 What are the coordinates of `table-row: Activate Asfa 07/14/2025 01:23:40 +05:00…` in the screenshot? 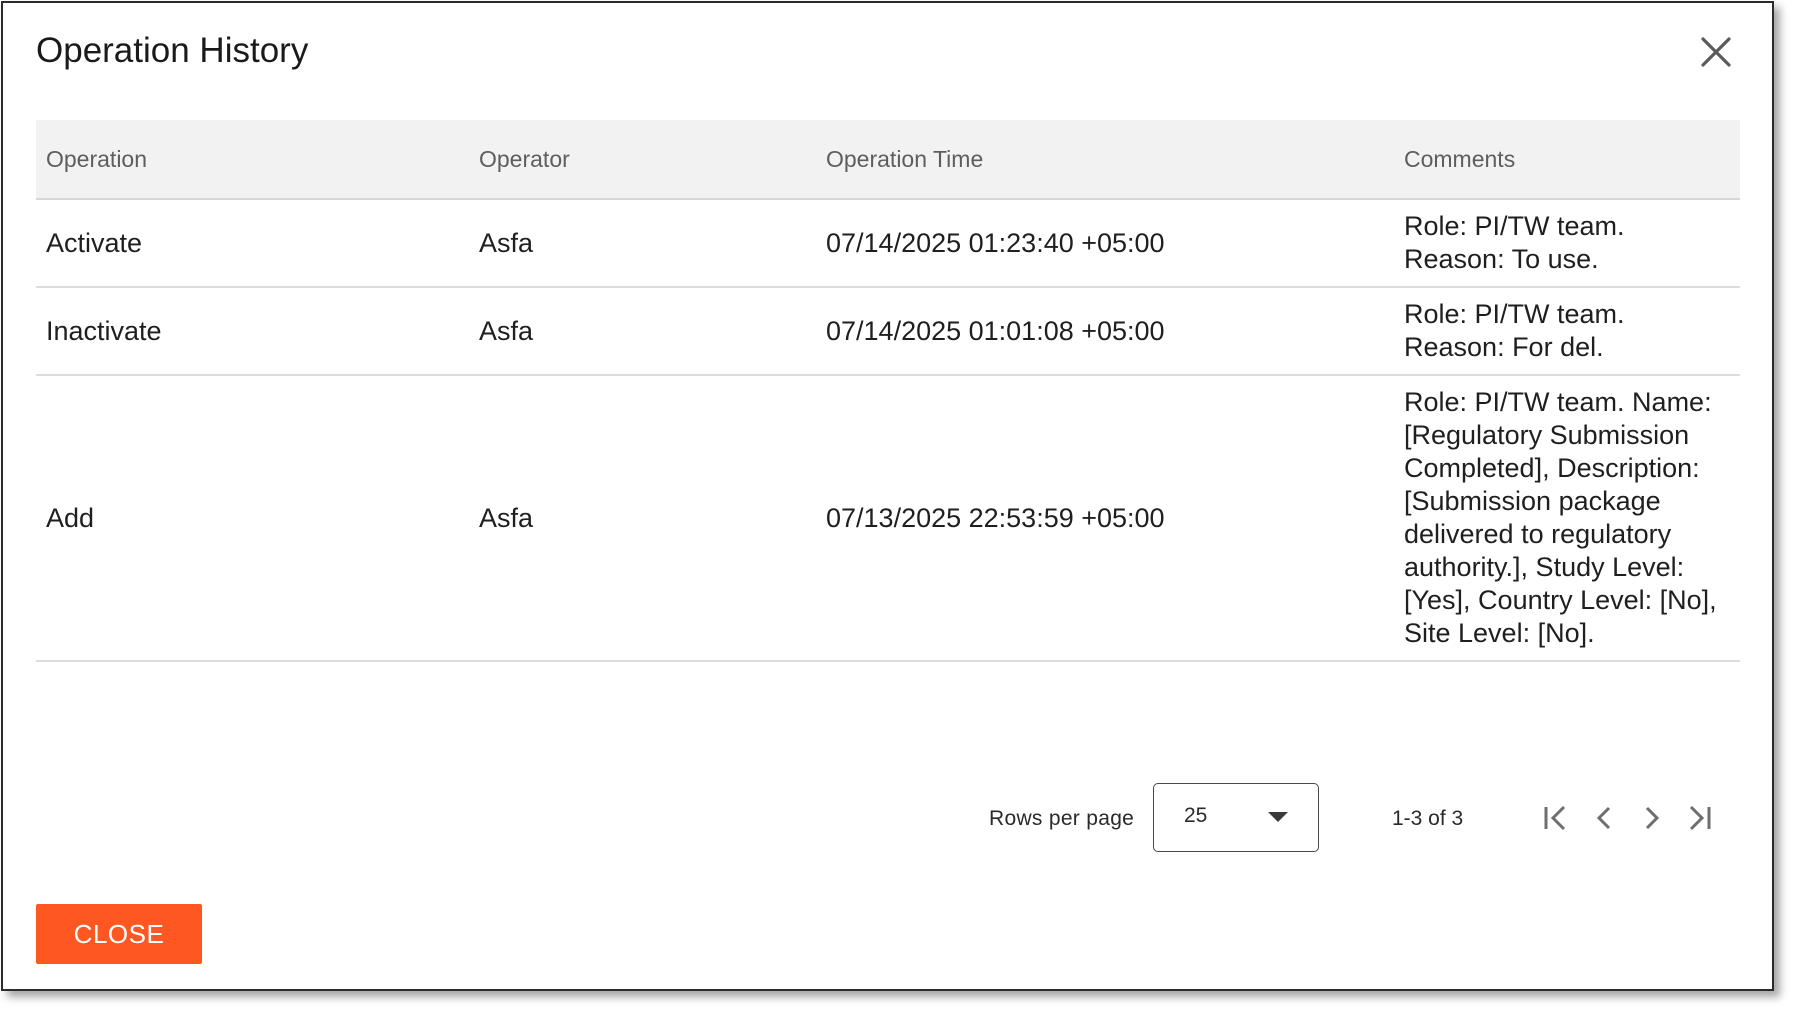 It's located at (888, 243).